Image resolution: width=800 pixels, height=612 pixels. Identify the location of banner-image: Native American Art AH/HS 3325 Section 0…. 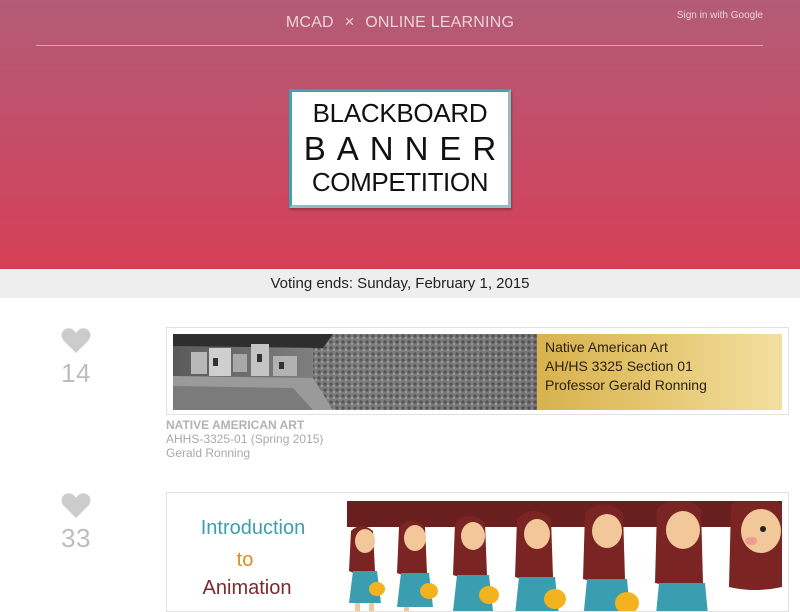
(477, 371).